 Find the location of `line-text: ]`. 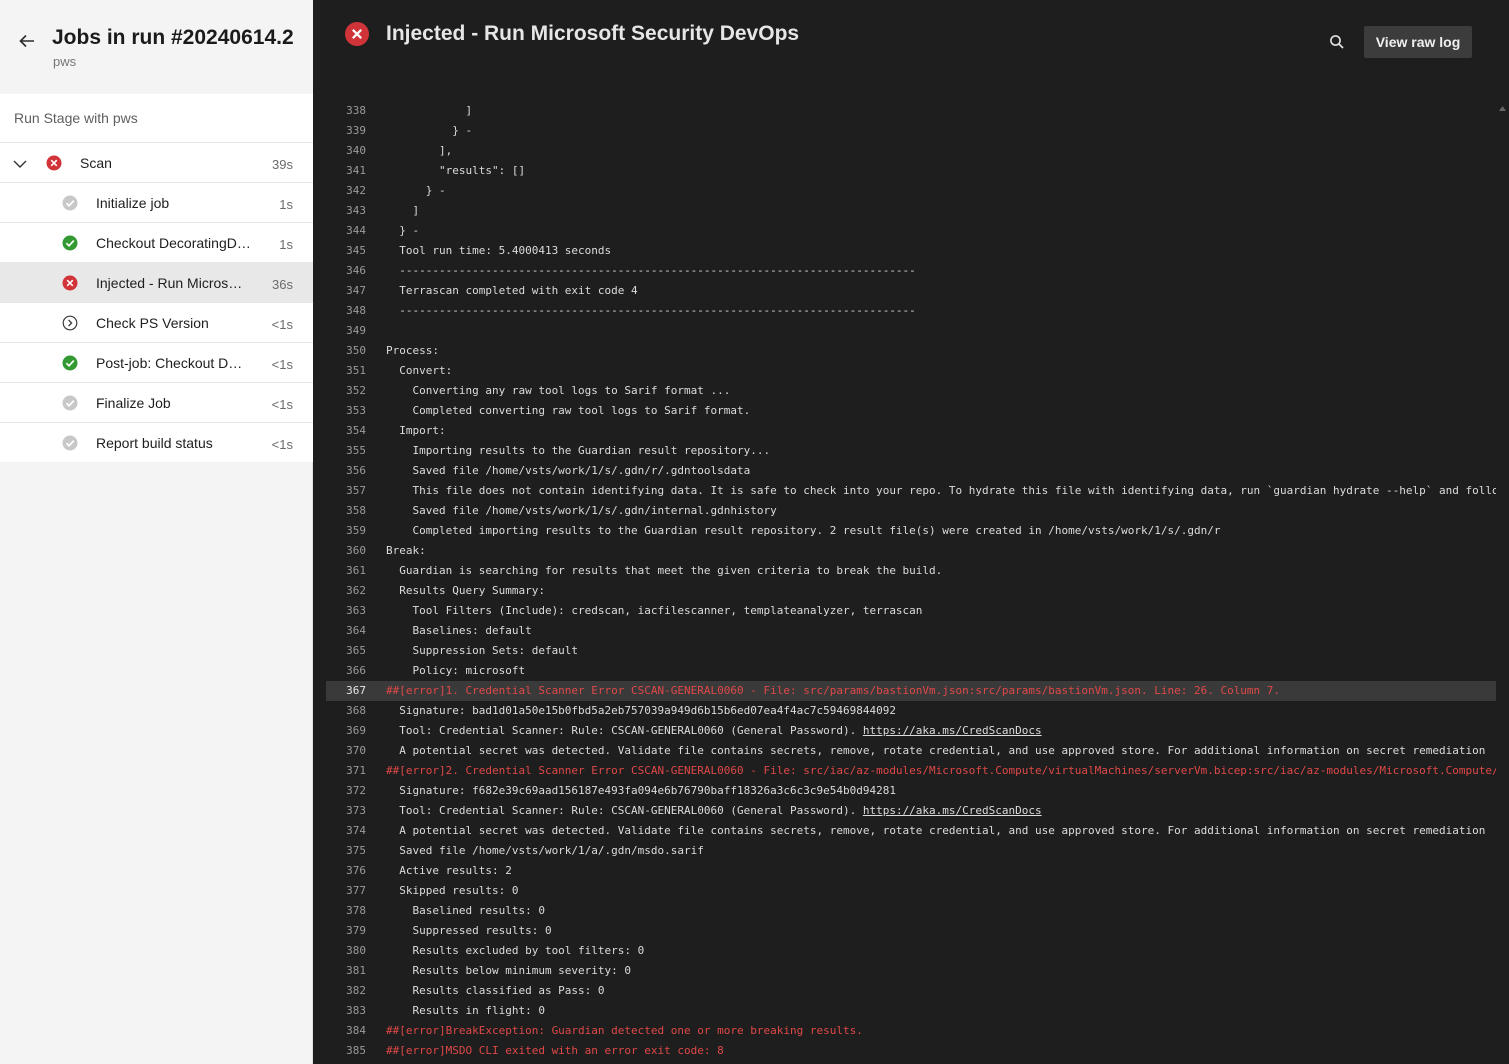

line-text: ] is located at coordinates (429, 110).